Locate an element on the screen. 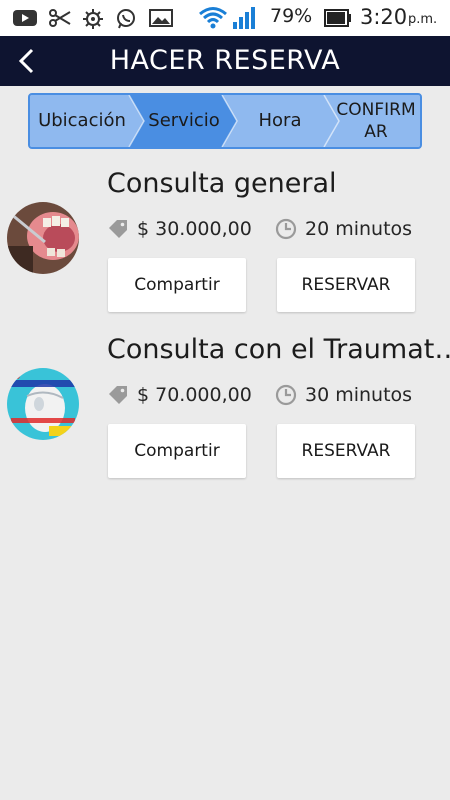 The width and height of the screenshot is (450, 800). service-duration: 30 minutos is located at coordinates (343, 395).